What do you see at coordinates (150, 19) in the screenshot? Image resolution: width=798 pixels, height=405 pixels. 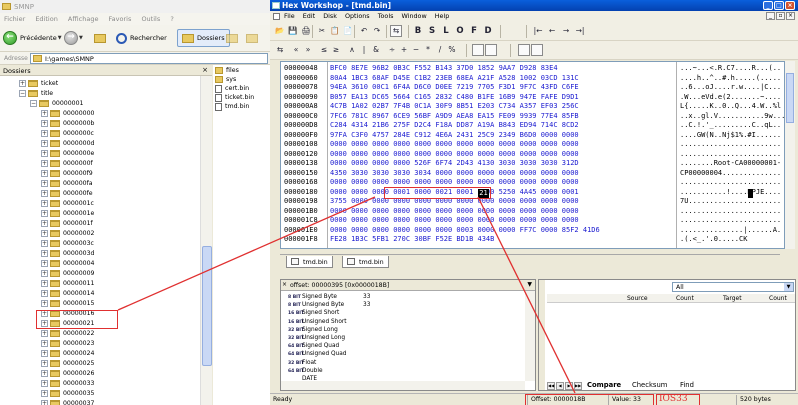 I see `menu-outils: Outils` at bounding box center [150, 19].